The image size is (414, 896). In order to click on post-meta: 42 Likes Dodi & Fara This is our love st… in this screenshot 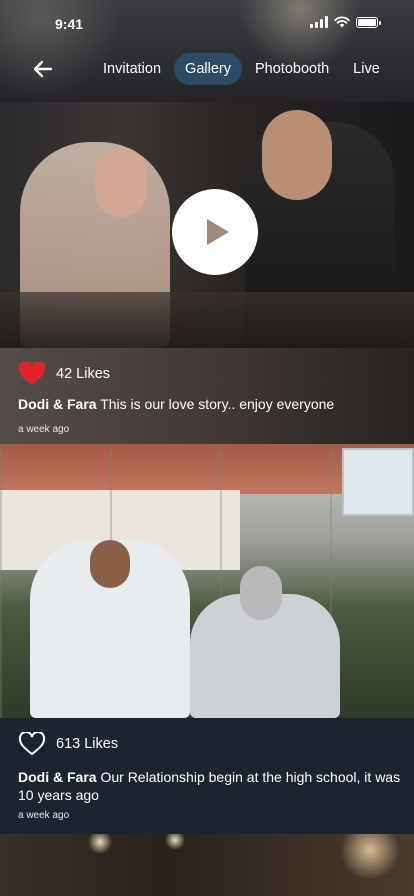, I will do `click(207, 396)`.